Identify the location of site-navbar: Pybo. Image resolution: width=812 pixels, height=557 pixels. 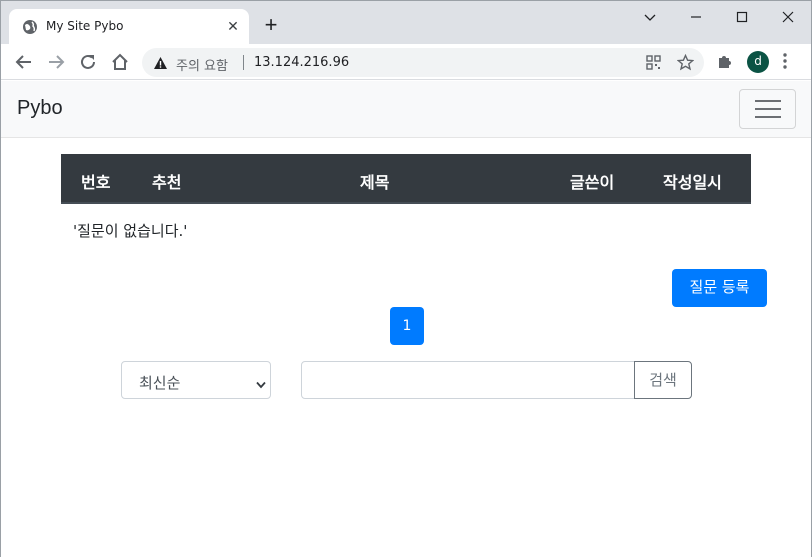
(406, 109).